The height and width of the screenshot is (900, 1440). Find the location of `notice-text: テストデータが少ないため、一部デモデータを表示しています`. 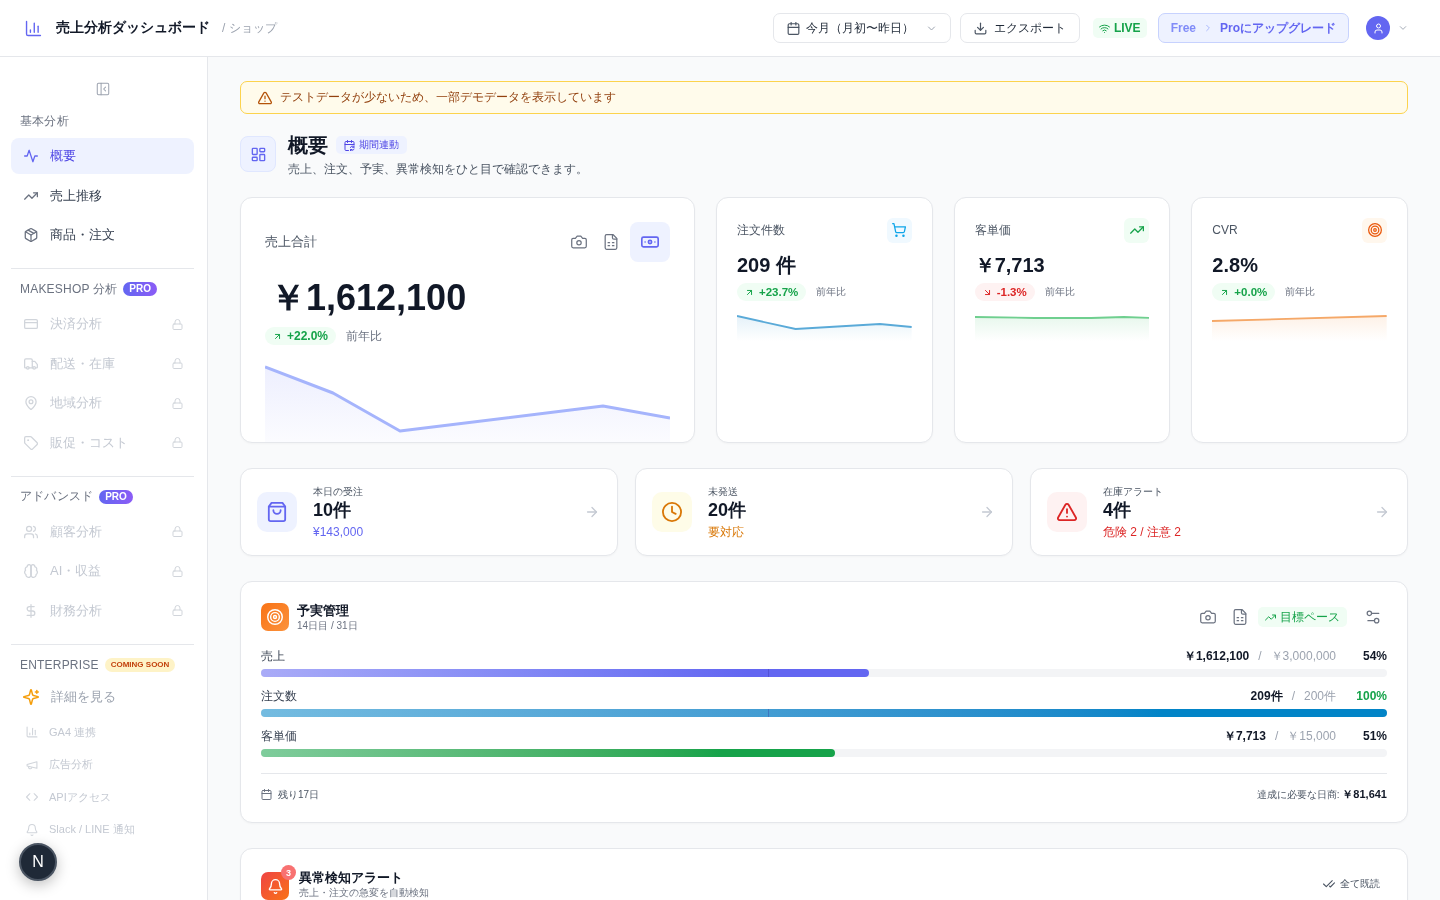

notice-text: テストデータが少ないため、一部デモデータを表示しています is located at coordinates (448, 97).